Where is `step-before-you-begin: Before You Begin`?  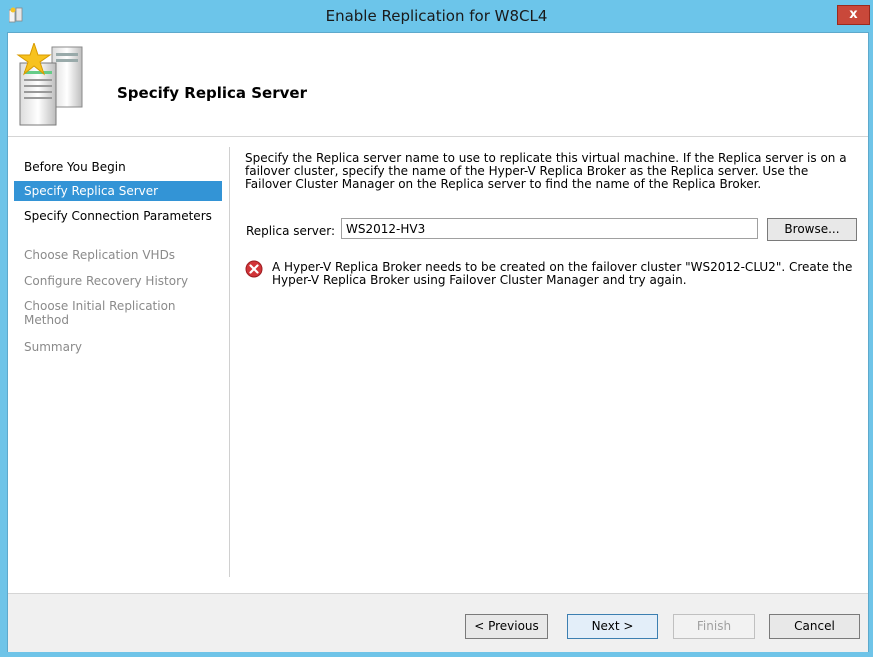 step-before-you-begin: Before You Begin is located at coordinates (118, 167).